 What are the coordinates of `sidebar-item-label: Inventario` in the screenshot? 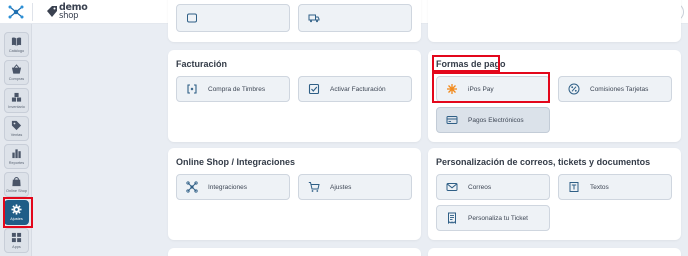 It's located at (16, 107).